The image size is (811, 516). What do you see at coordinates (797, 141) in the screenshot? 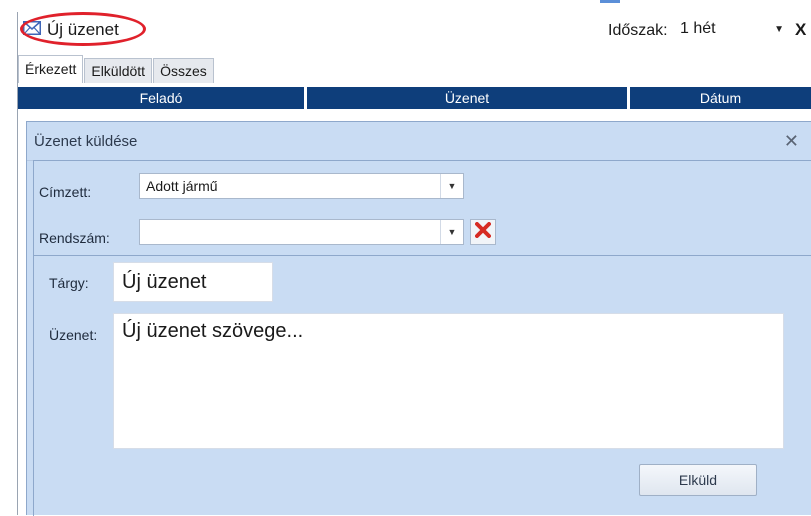
I see `dialog-close-icon: ✕` at bounding box center [797, 141].